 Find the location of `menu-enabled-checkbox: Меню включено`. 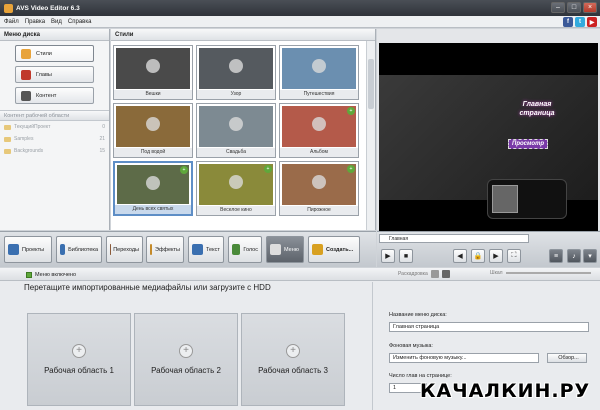

menu-enabled-checkbox: Меню включено is located at coordinates (51, 275).